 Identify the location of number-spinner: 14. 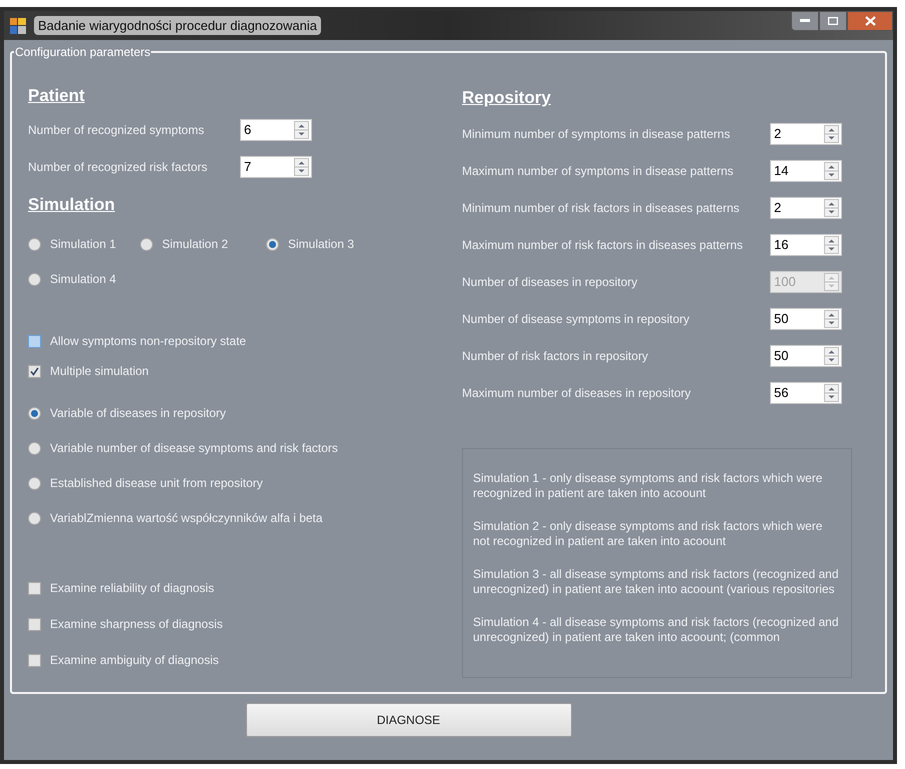
(806, 171).